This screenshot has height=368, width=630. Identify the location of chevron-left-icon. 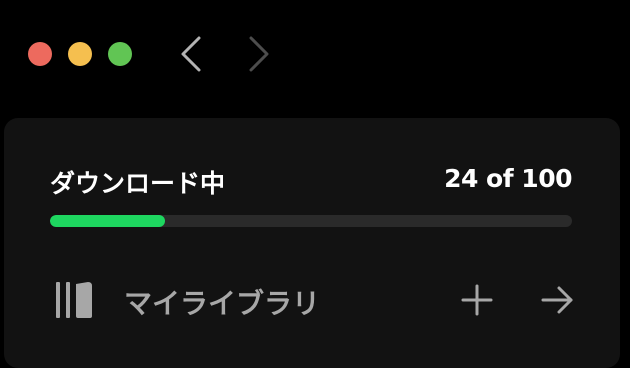
(192, 54).